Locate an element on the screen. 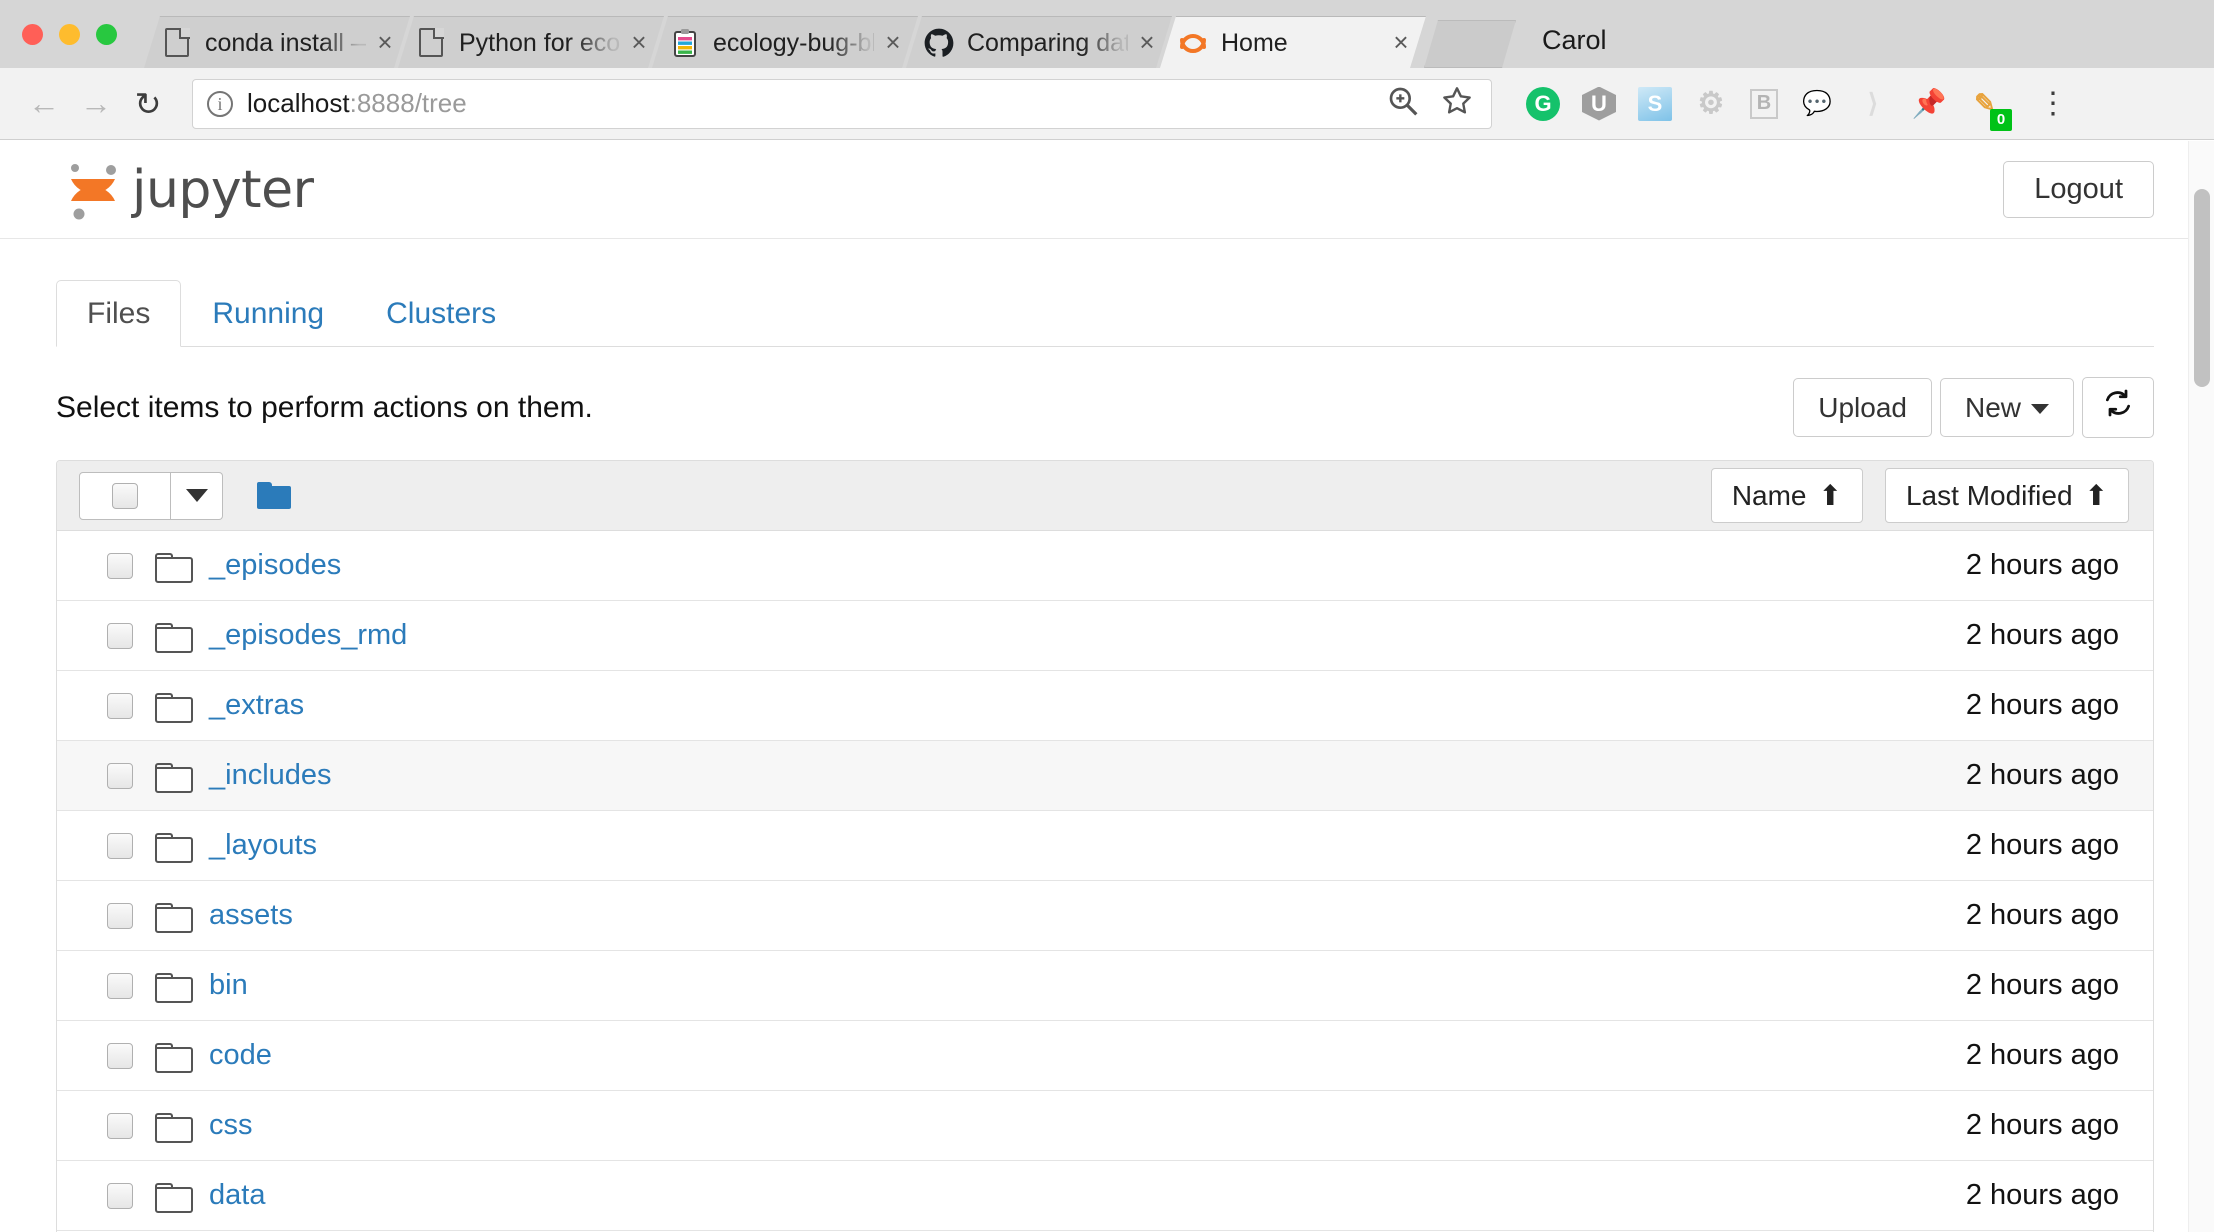 The height and width of the screenshot is (1232, 2214). browser-tab-home: Home × is located at coordinates (1293, 42).